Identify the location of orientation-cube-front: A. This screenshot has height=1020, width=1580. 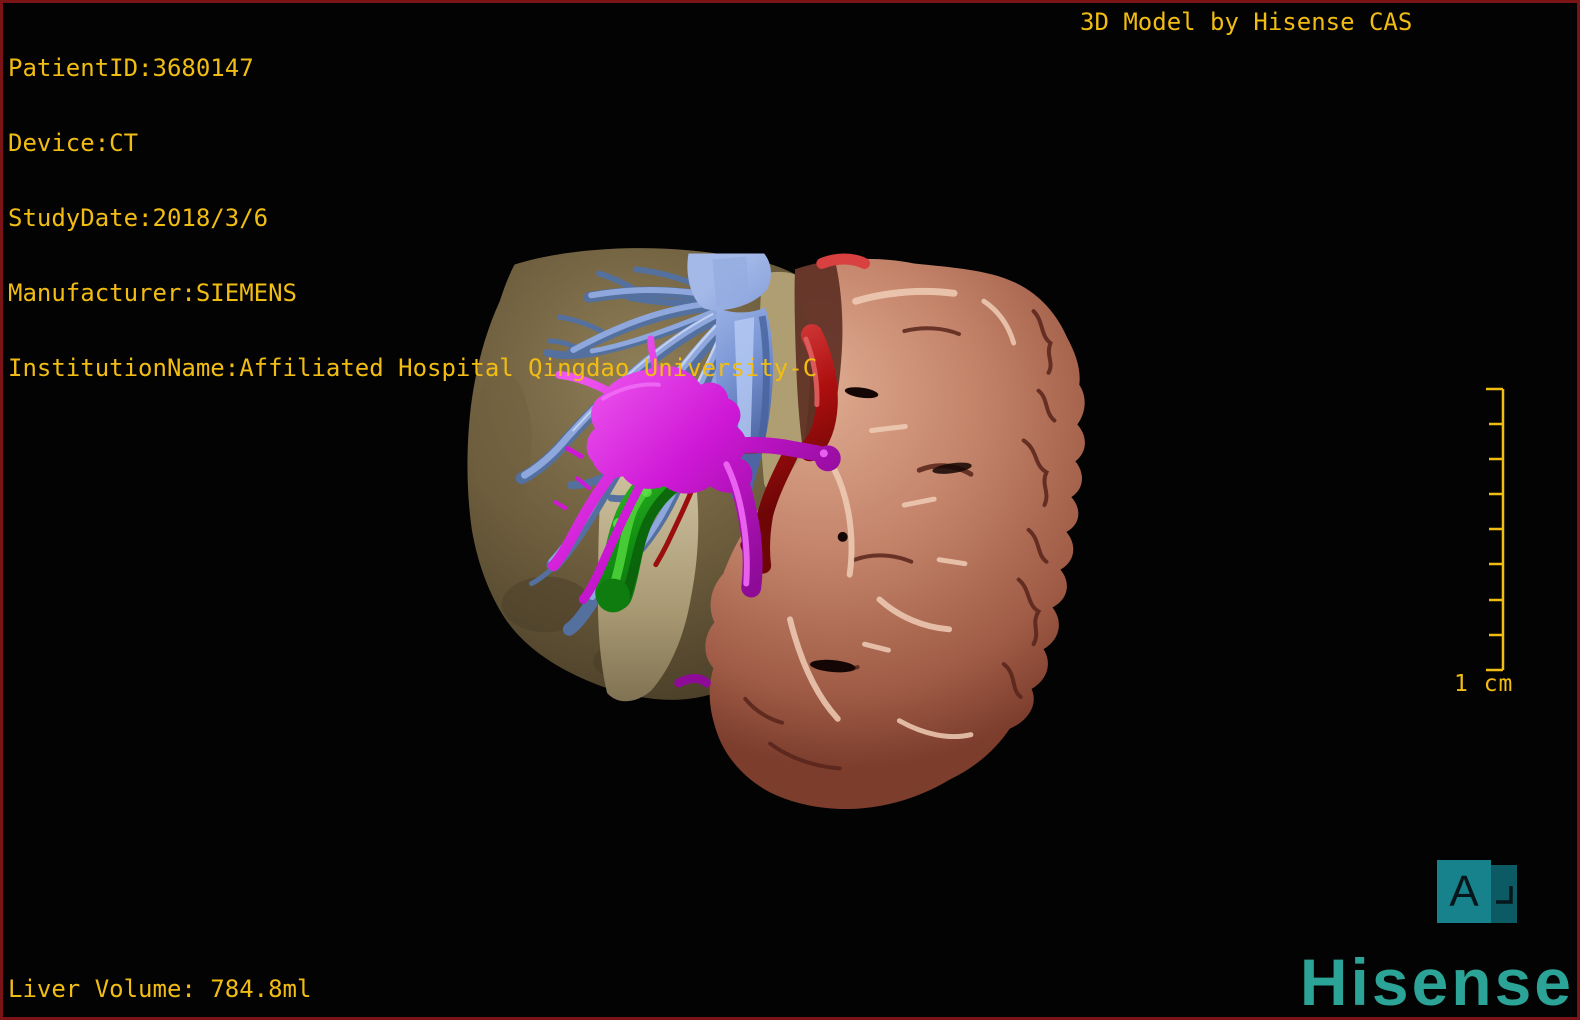
(1464, 891).